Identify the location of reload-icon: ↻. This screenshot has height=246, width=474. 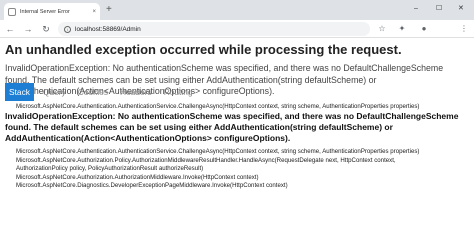
(46, 29).